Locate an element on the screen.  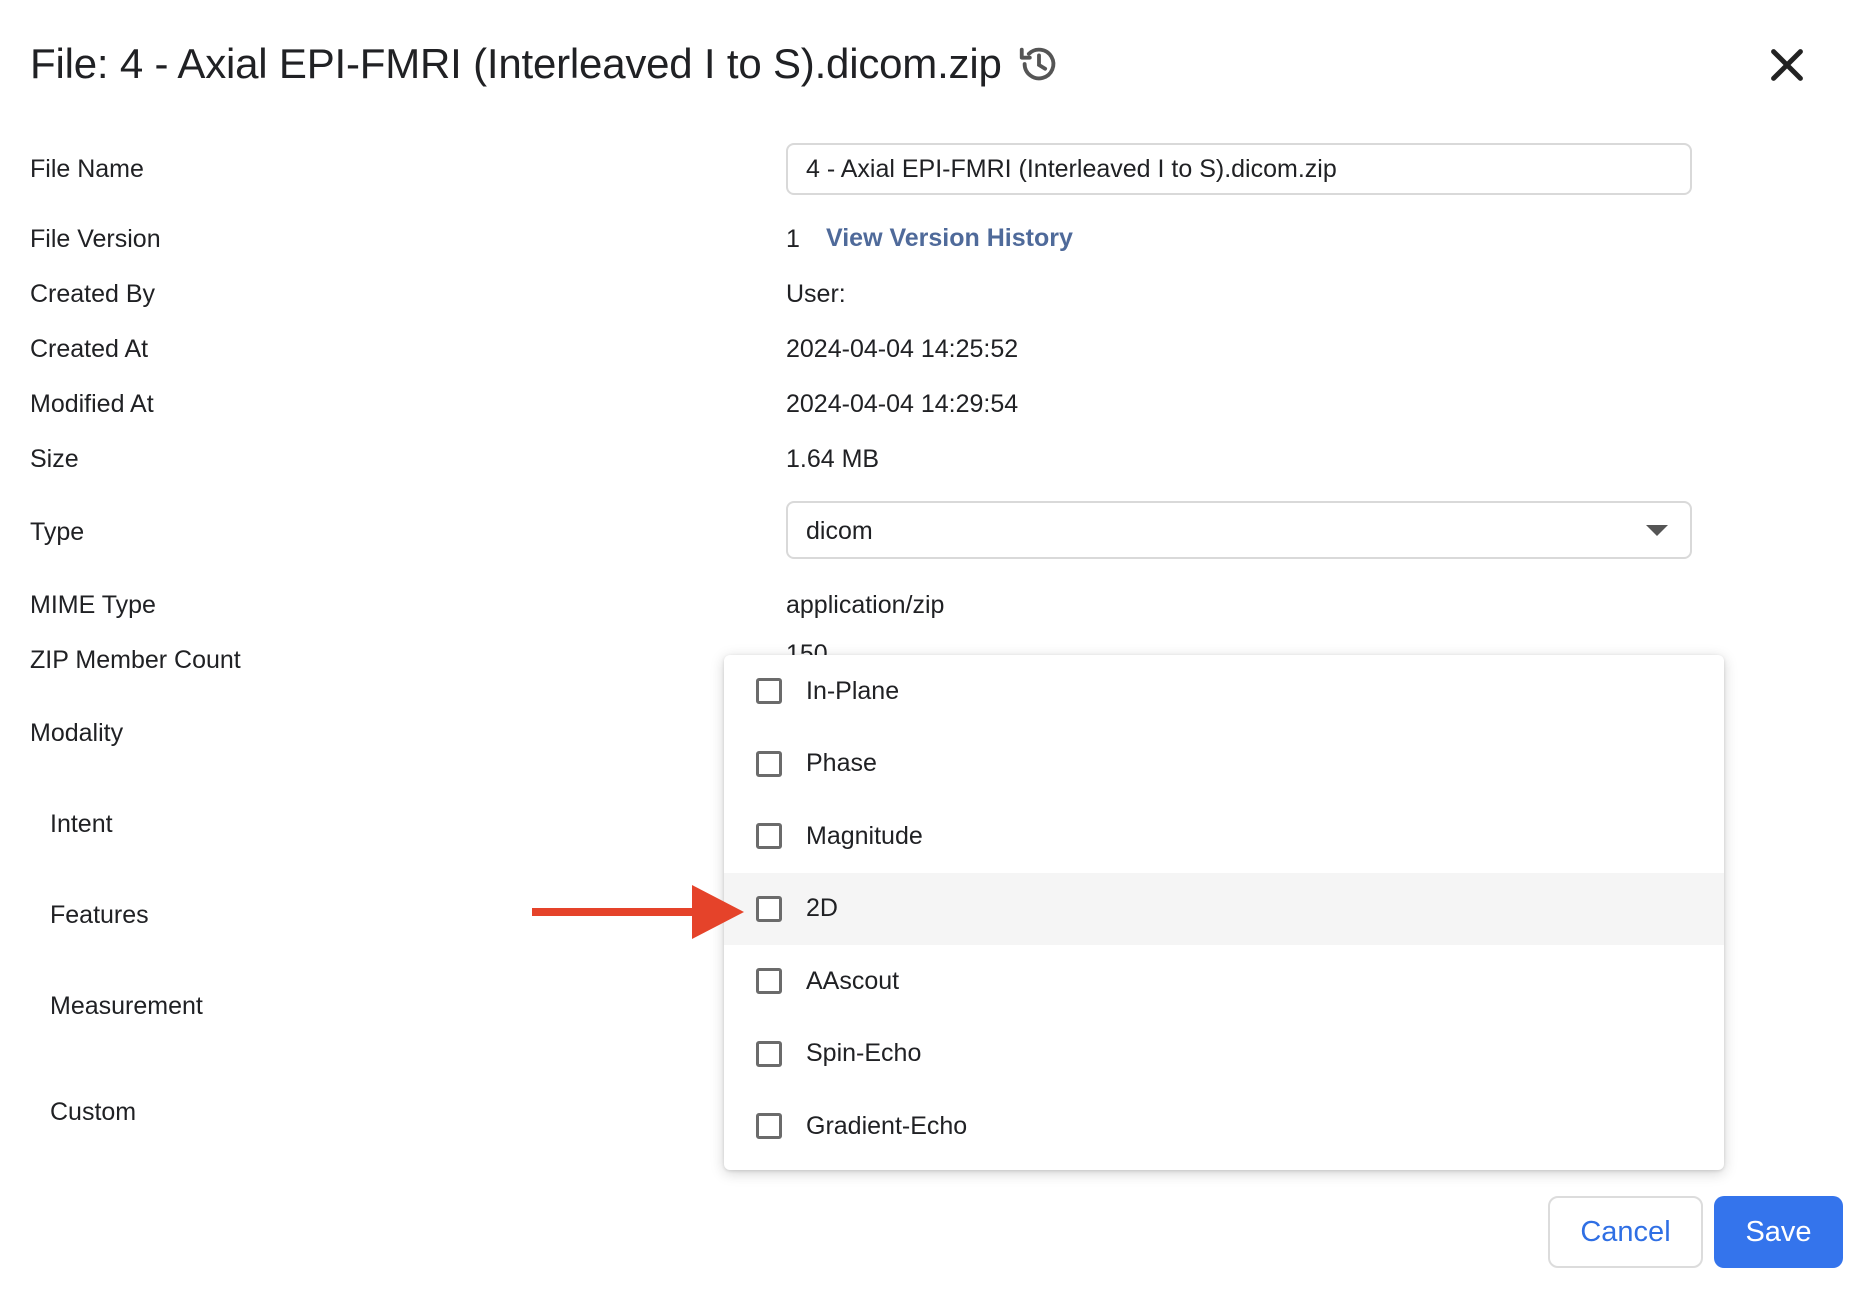
close-icon is located at coordinates (1787, 65).